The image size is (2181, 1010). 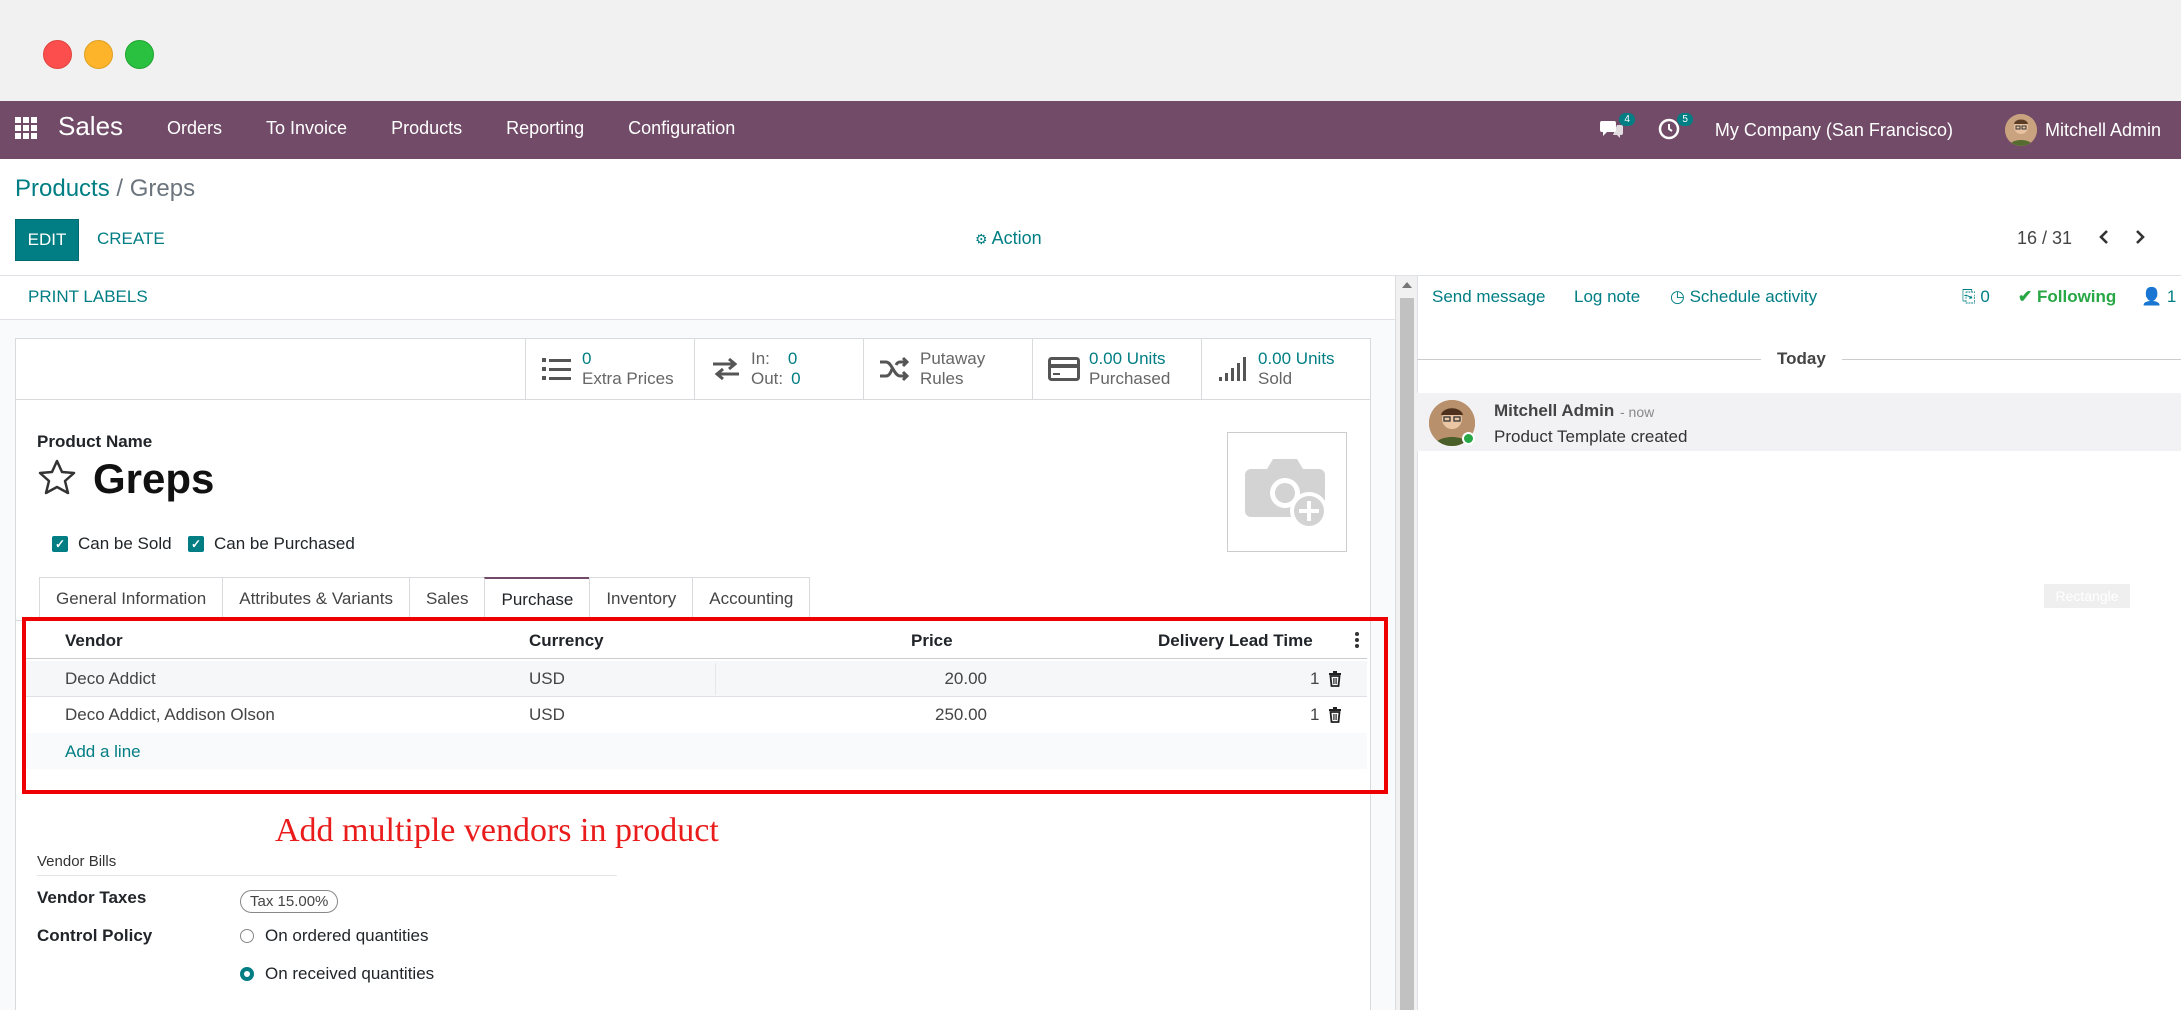 What do you see at coordinates (162, 188) in the screenshot?
I see `breadcrumb-current: Greps` at bounding box center [162, 188].